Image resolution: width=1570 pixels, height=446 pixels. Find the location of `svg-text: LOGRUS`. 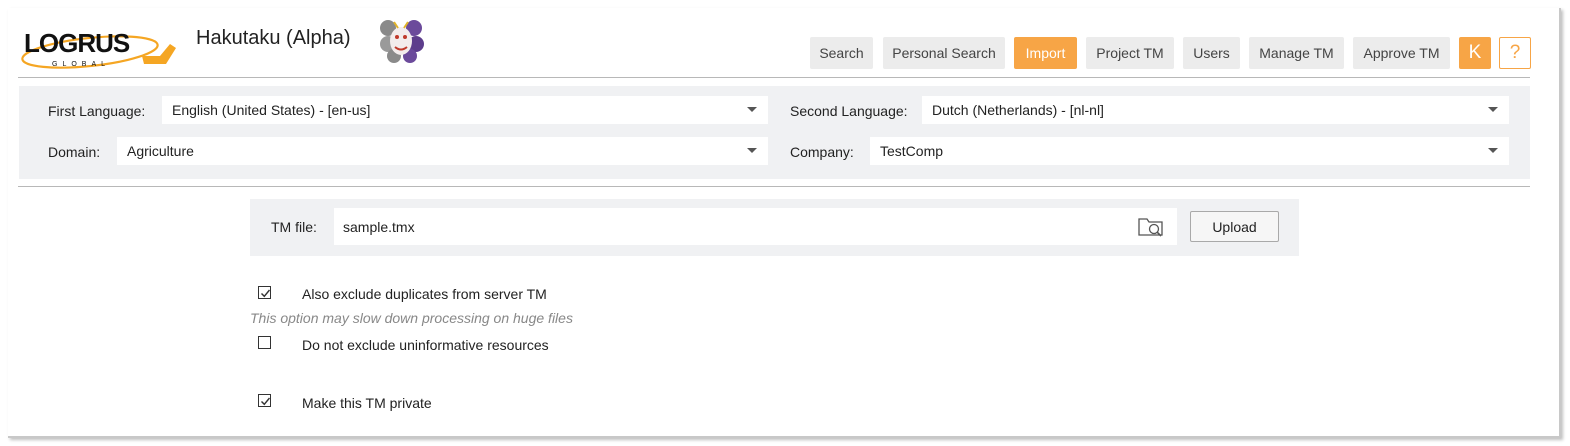

svg-text: LOGRUS is located at coordinates (77, 43).